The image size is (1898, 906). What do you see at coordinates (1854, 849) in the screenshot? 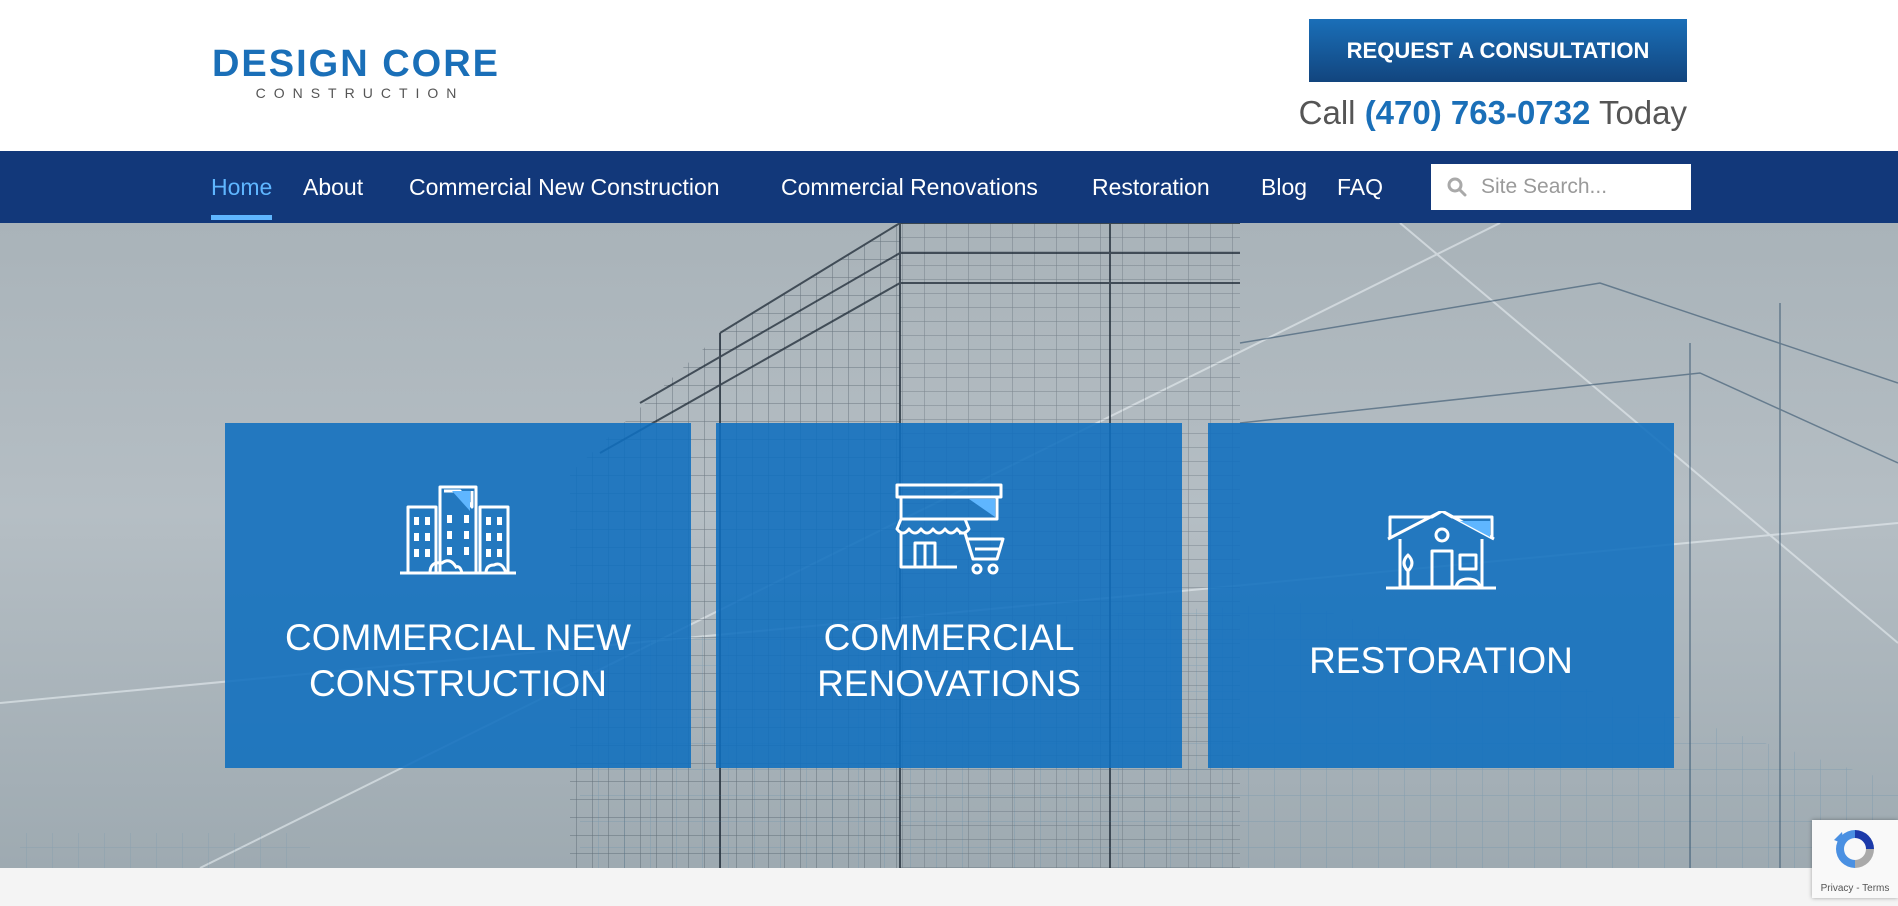
I see `recaptcha-icon` at bounding box center [1854, 849].